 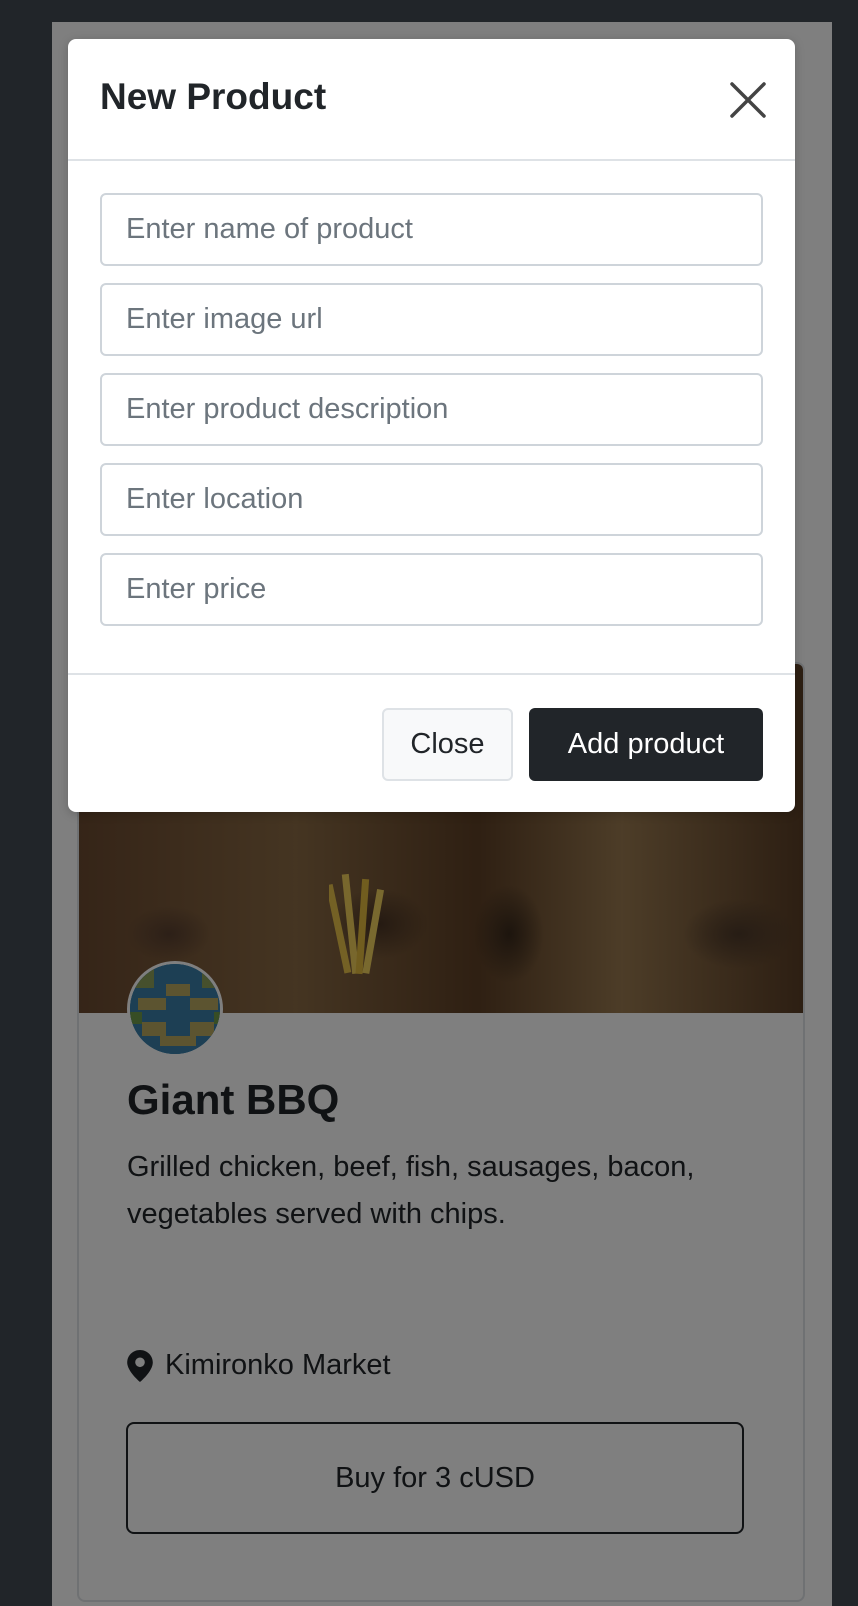 What do you see at coordinates (431, 409) in the screenshot?
I see `product-description-input` at bounding box center [431, 409].